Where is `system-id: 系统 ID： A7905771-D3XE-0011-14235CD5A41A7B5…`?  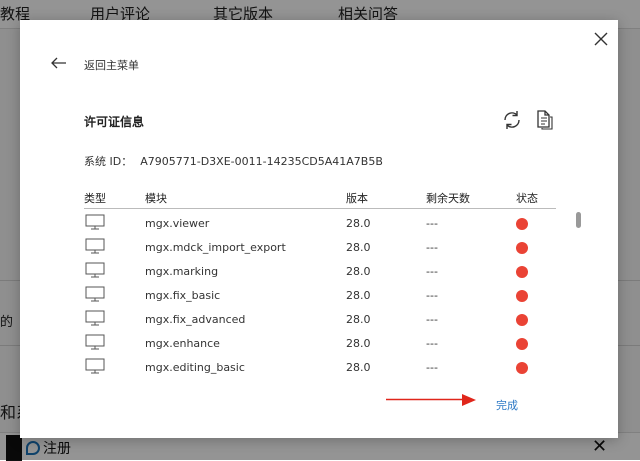 system-id: 系统 ID： A7905771-D3XE-0011-14235CD5A41A7B5… is located at coordinates (233, 161).